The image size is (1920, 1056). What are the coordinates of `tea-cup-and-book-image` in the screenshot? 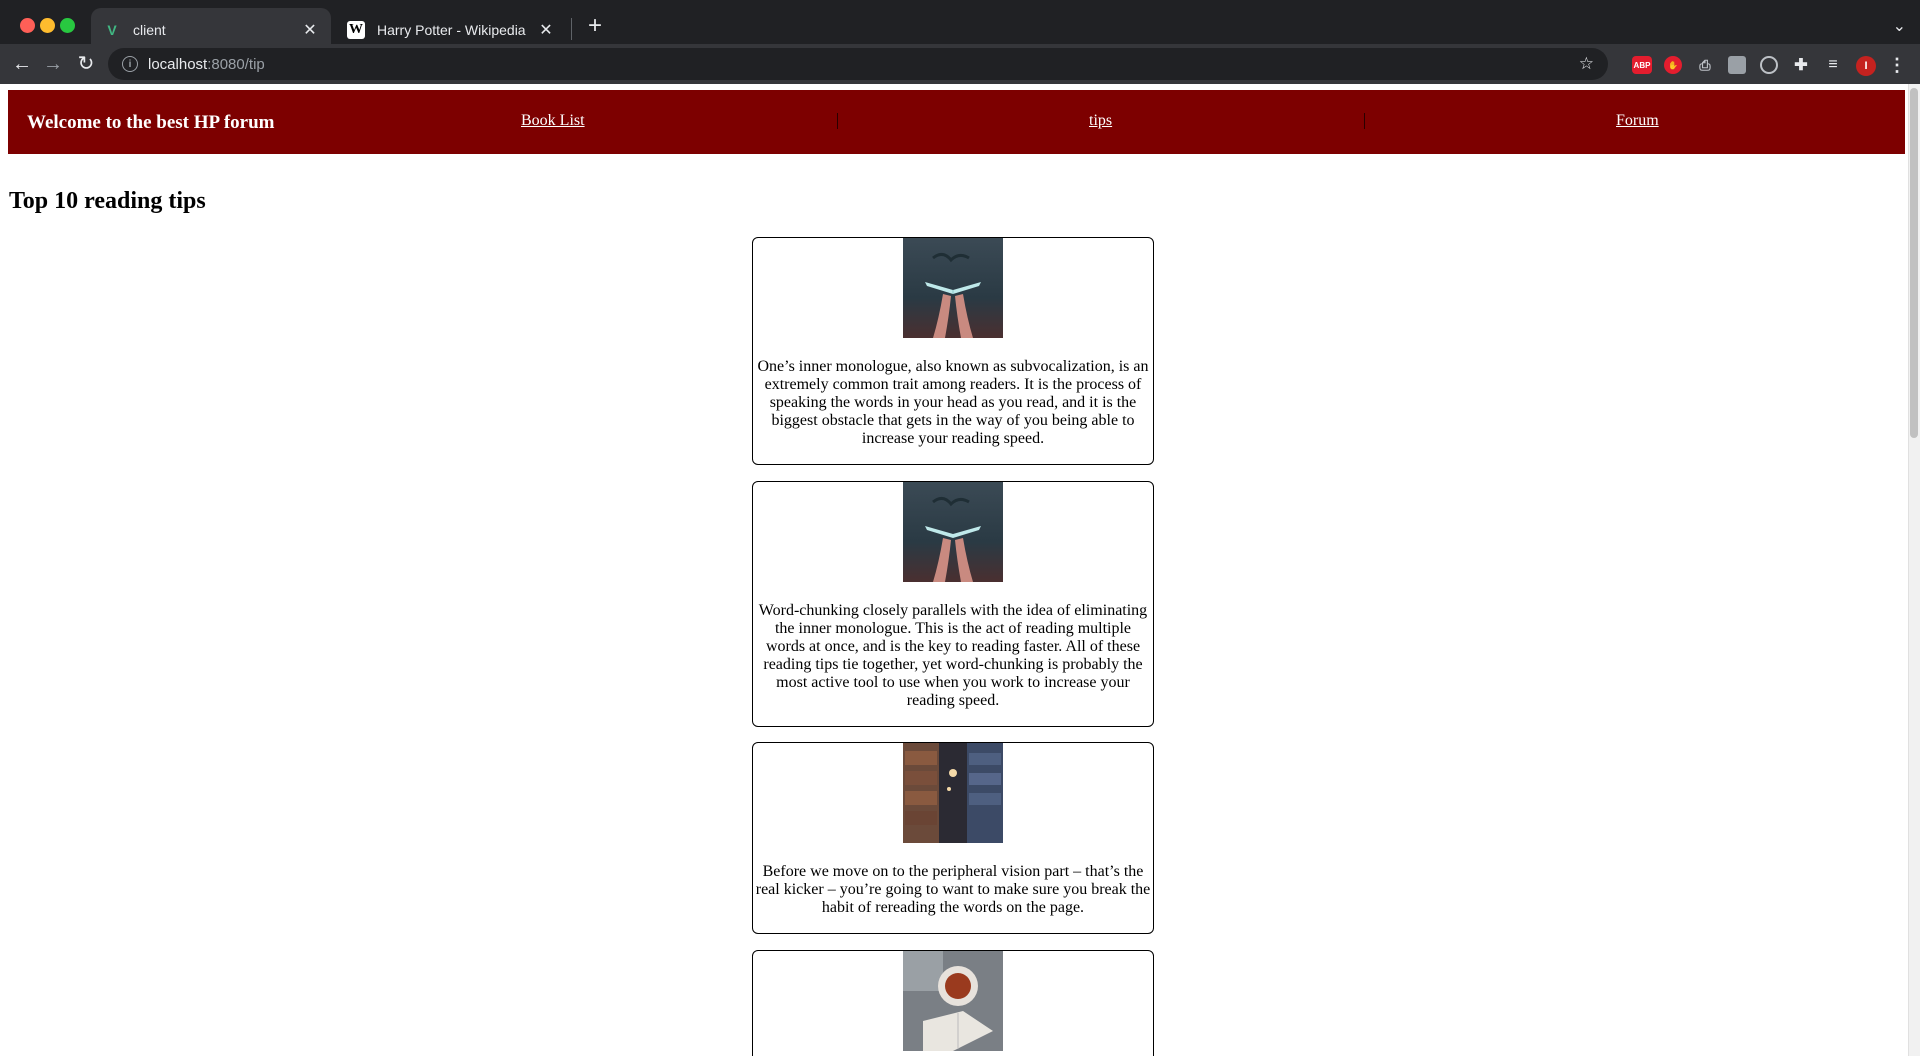 It's located at (953, 1001).